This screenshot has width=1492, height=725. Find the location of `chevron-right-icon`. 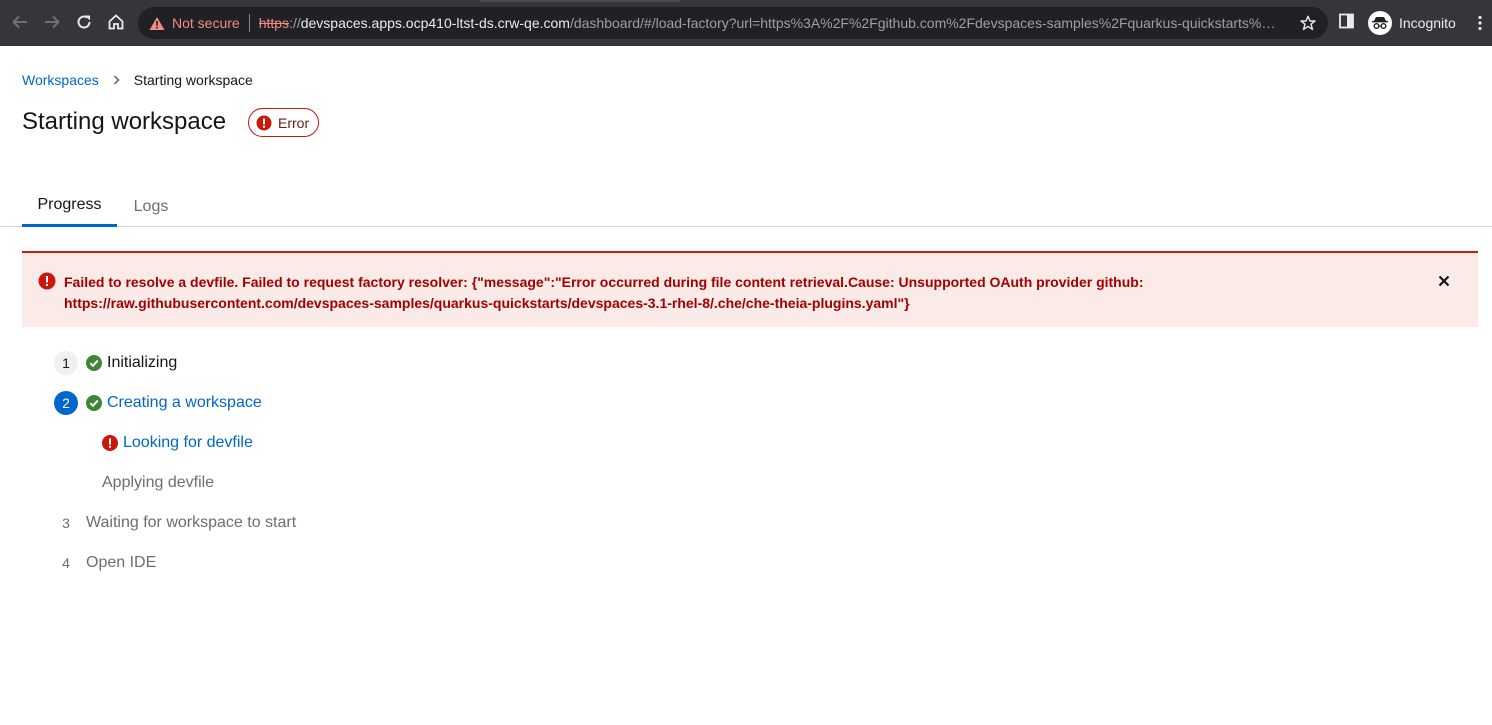

chevron-right-icon is located at coordinates (116, 80).